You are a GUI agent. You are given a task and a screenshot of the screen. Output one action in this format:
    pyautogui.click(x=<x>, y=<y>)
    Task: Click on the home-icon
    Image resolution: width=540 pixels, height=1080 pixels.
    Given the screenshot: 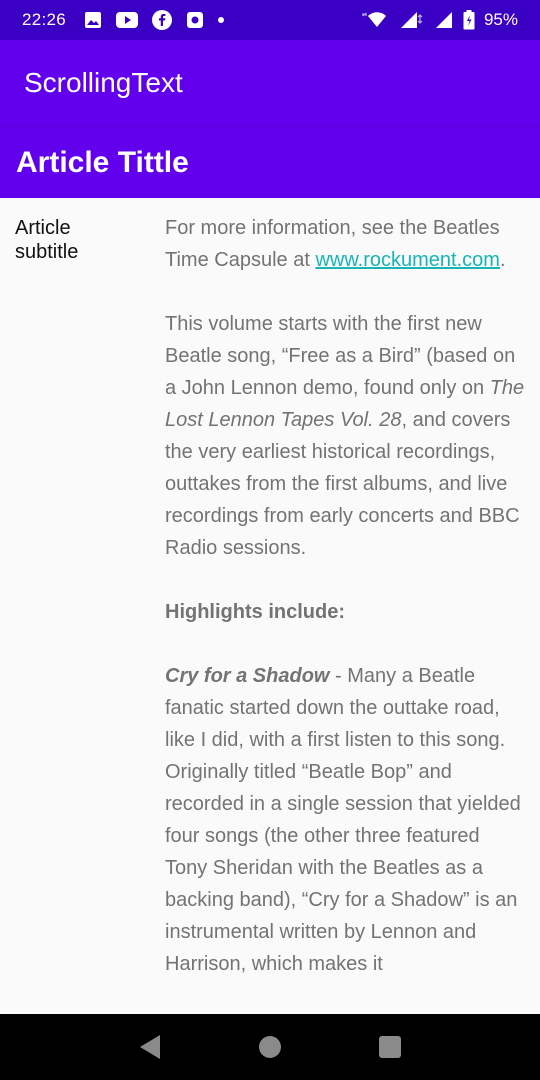 What is the action you would take?
    pyautogui.click(x=270, y=1047)
    